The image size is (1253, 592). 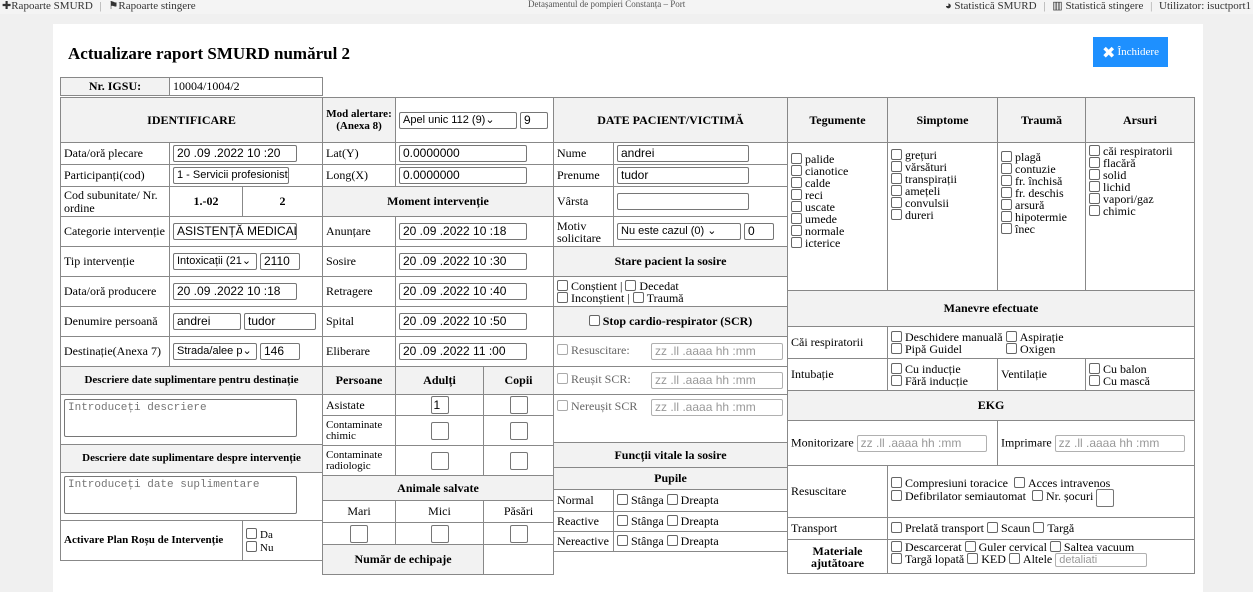 I want to click on pupile-title: Pupile, so click(x=670, y=478).